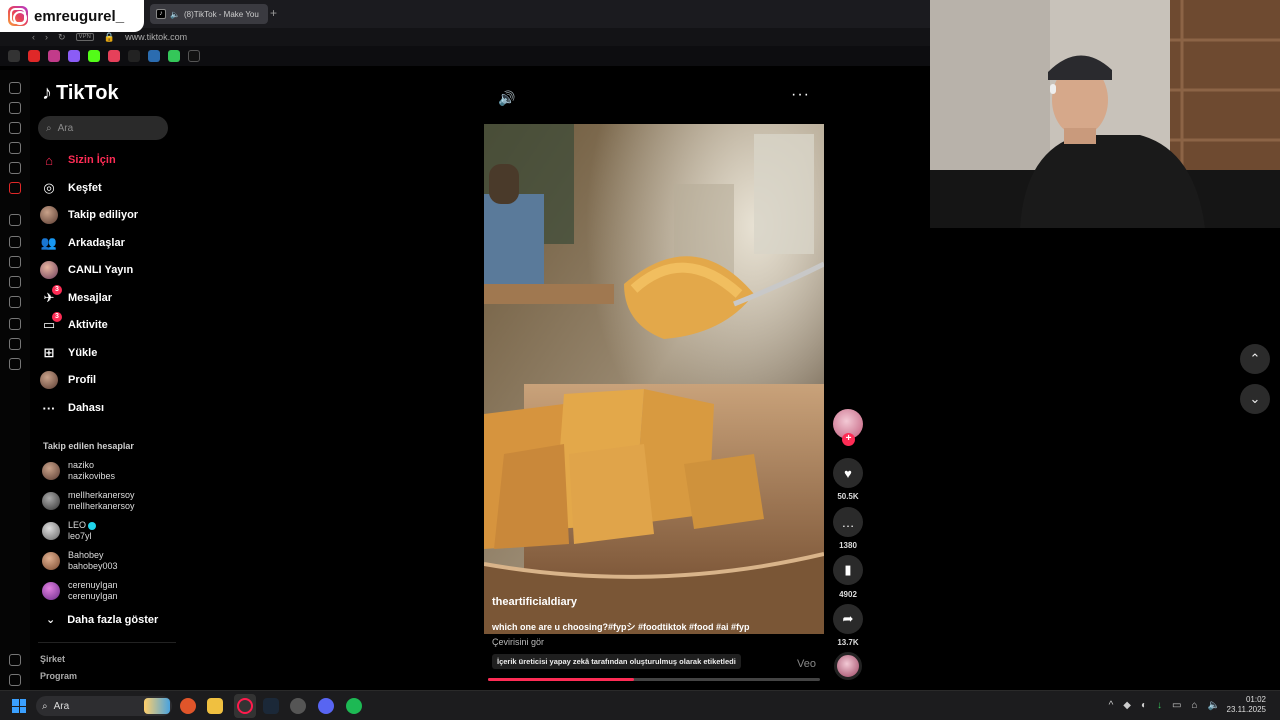  I want to click on nav-messages: ✈ 3 Mesajlar, so click(110, 297).